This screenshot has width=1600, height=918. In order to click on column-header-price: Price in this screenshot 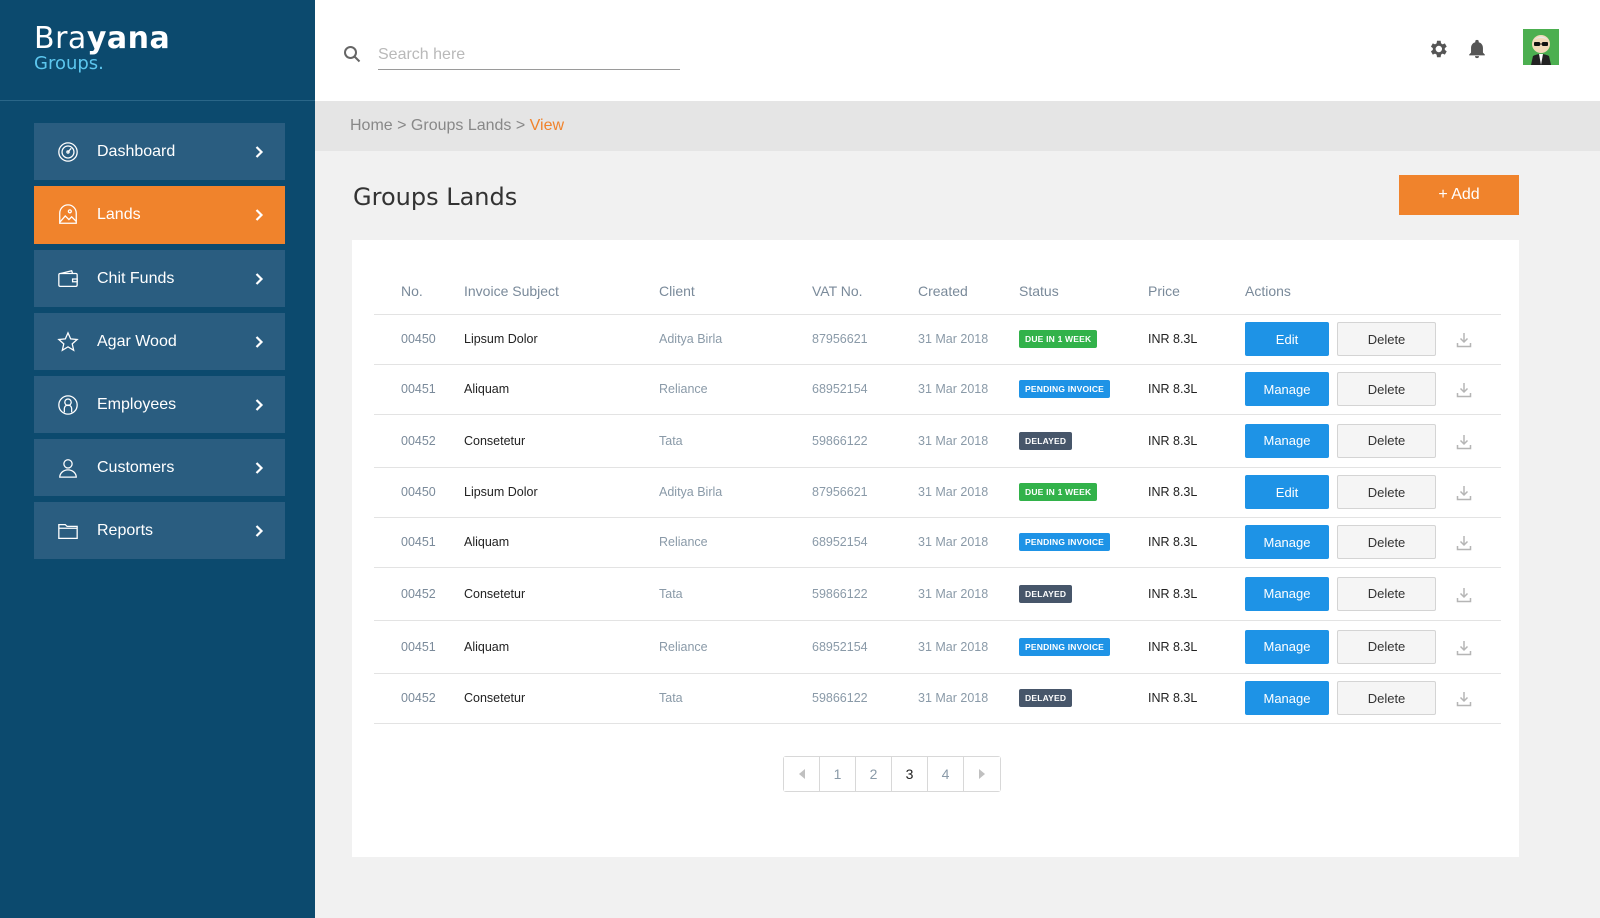, I will do `click(1196, 290)`.